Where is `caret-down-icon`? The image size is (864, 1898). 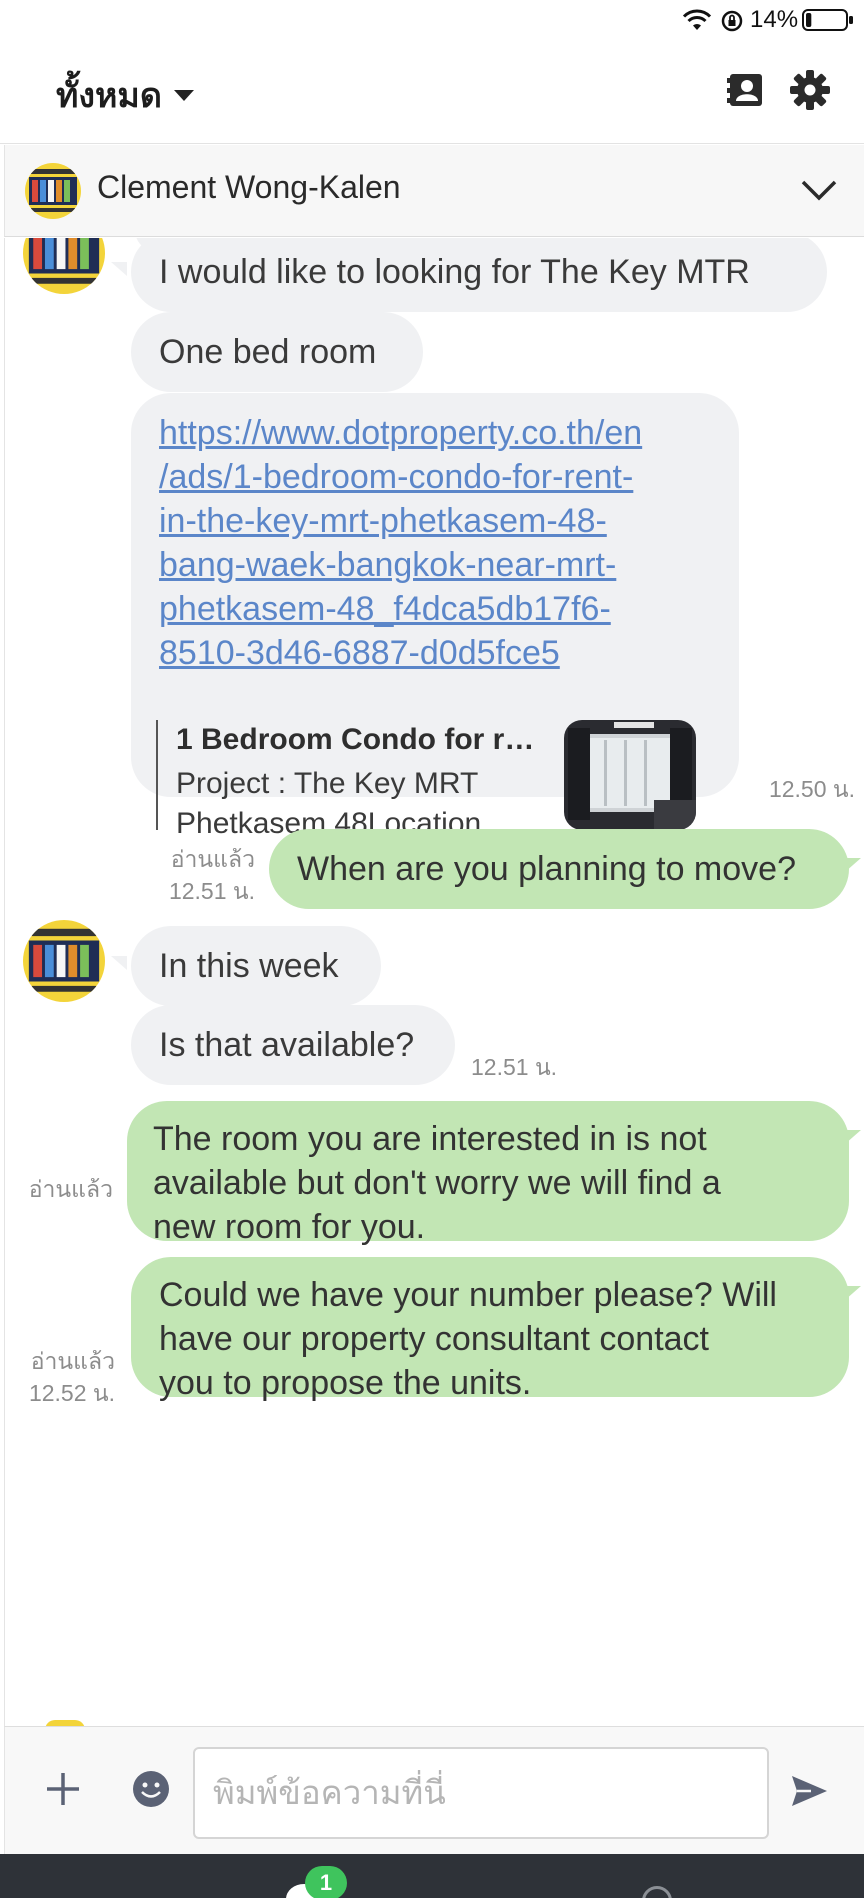
caret-down-icon is located at coordinates (183, 95).